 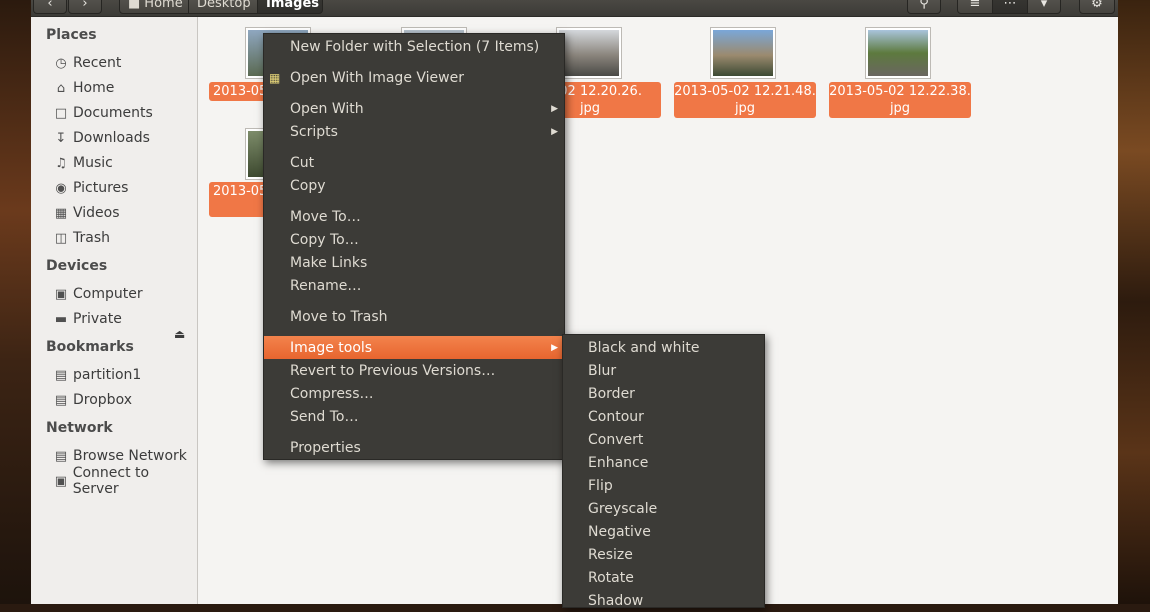 I want to click on desktop-background-right, so click(x=1134, y=302).